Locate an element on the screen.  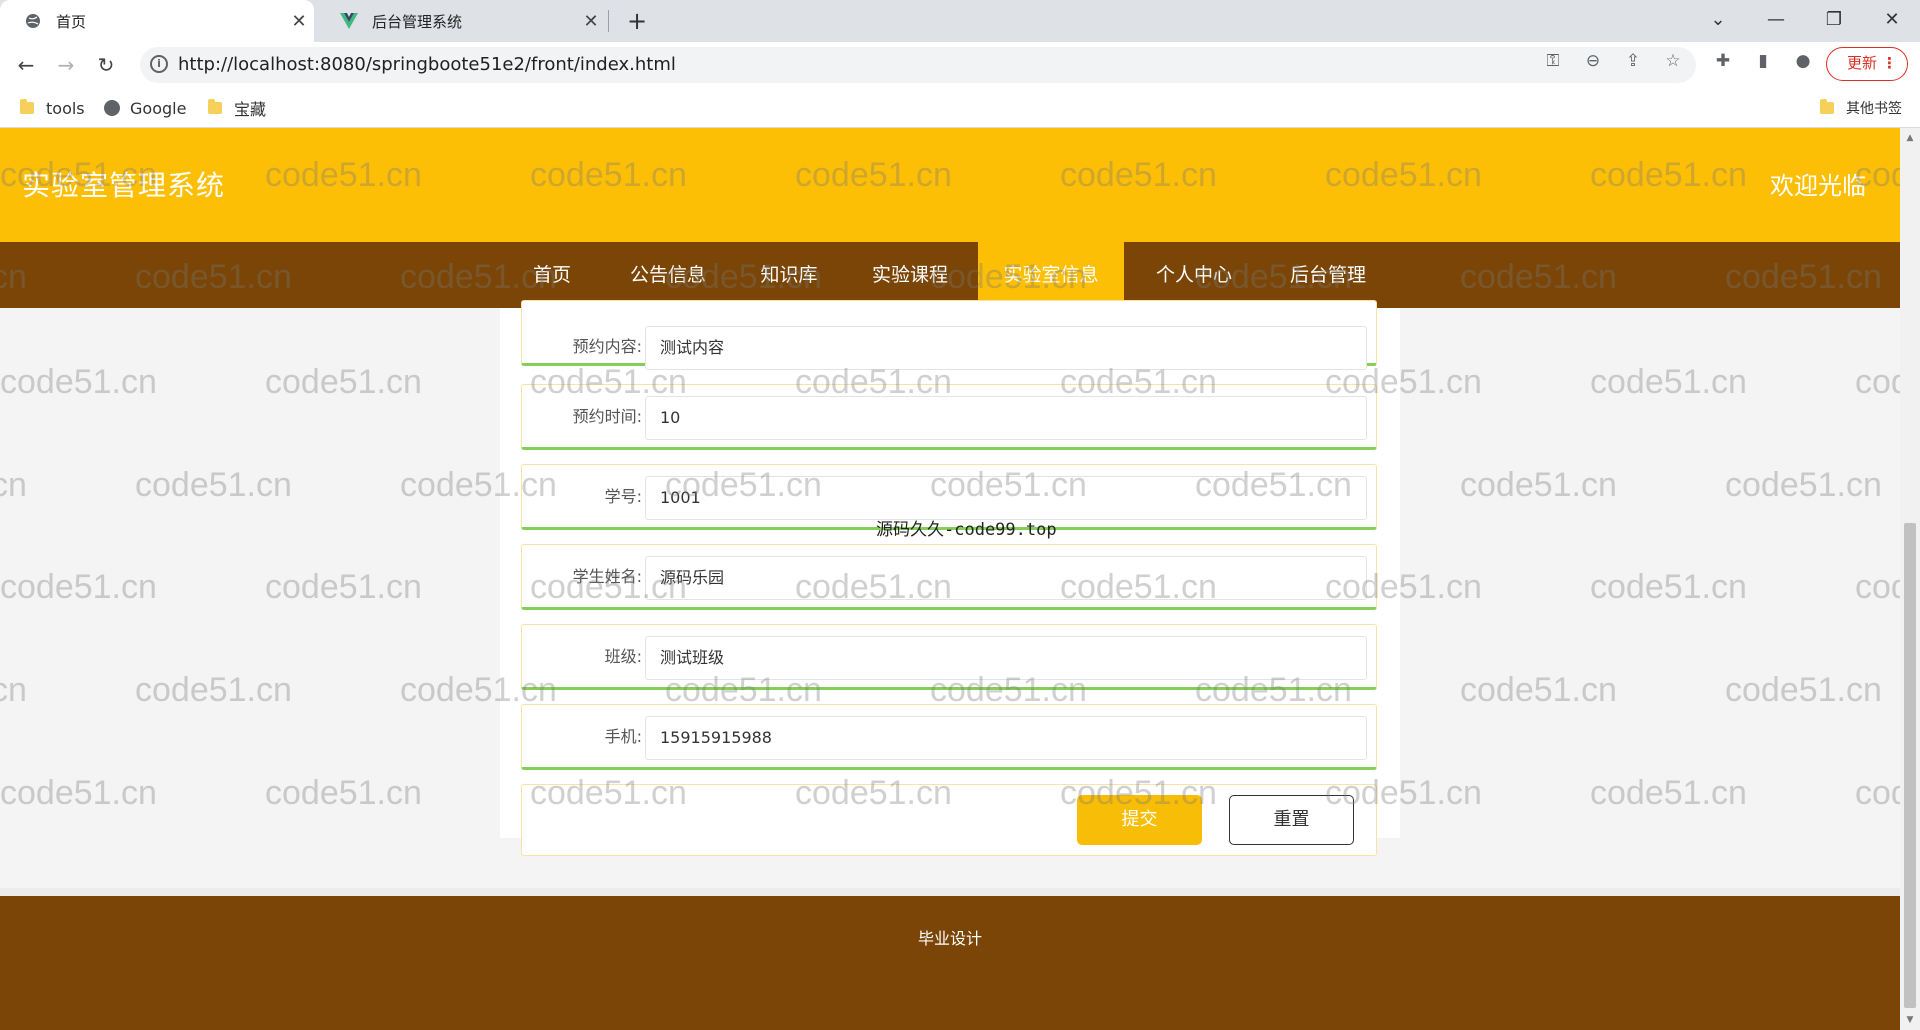
back-icon: ← is located at coordinates (26, 65).